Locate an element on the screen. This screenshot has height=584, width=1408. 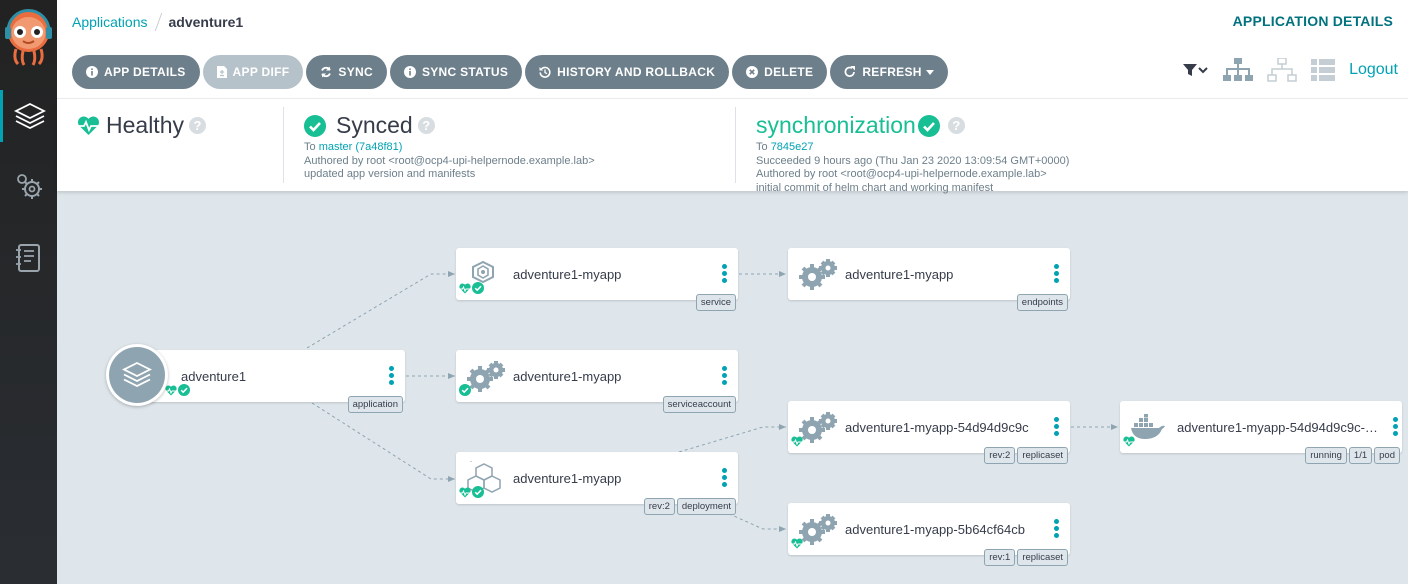
app-details-button: APP DETAILS is located at coordinates (136, 72).